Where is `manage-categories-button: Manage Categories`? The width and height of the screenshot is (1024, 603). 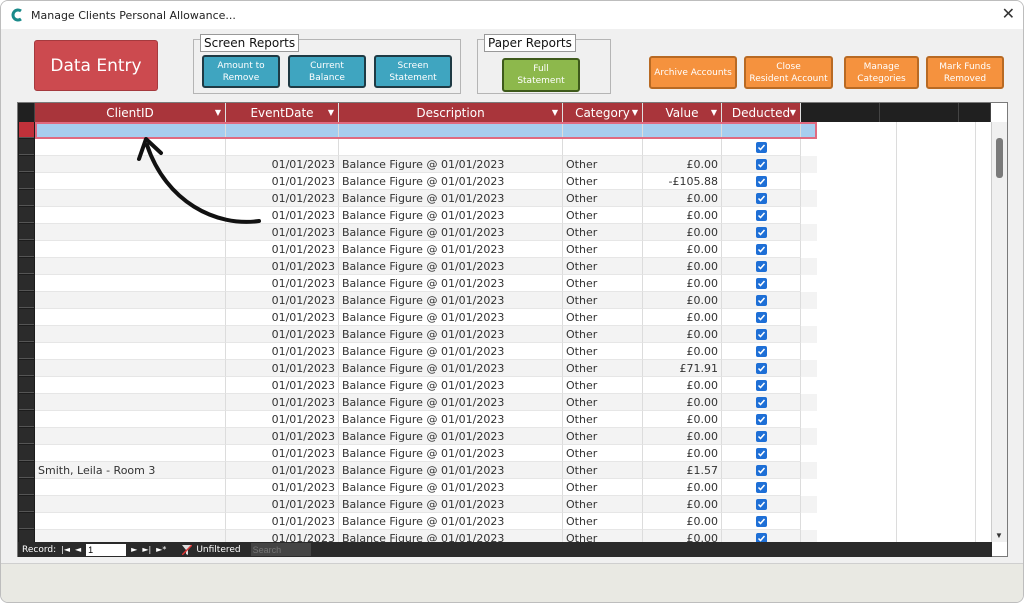 manage-categories-button: Manage Categories is located at coordinates (881, 72).